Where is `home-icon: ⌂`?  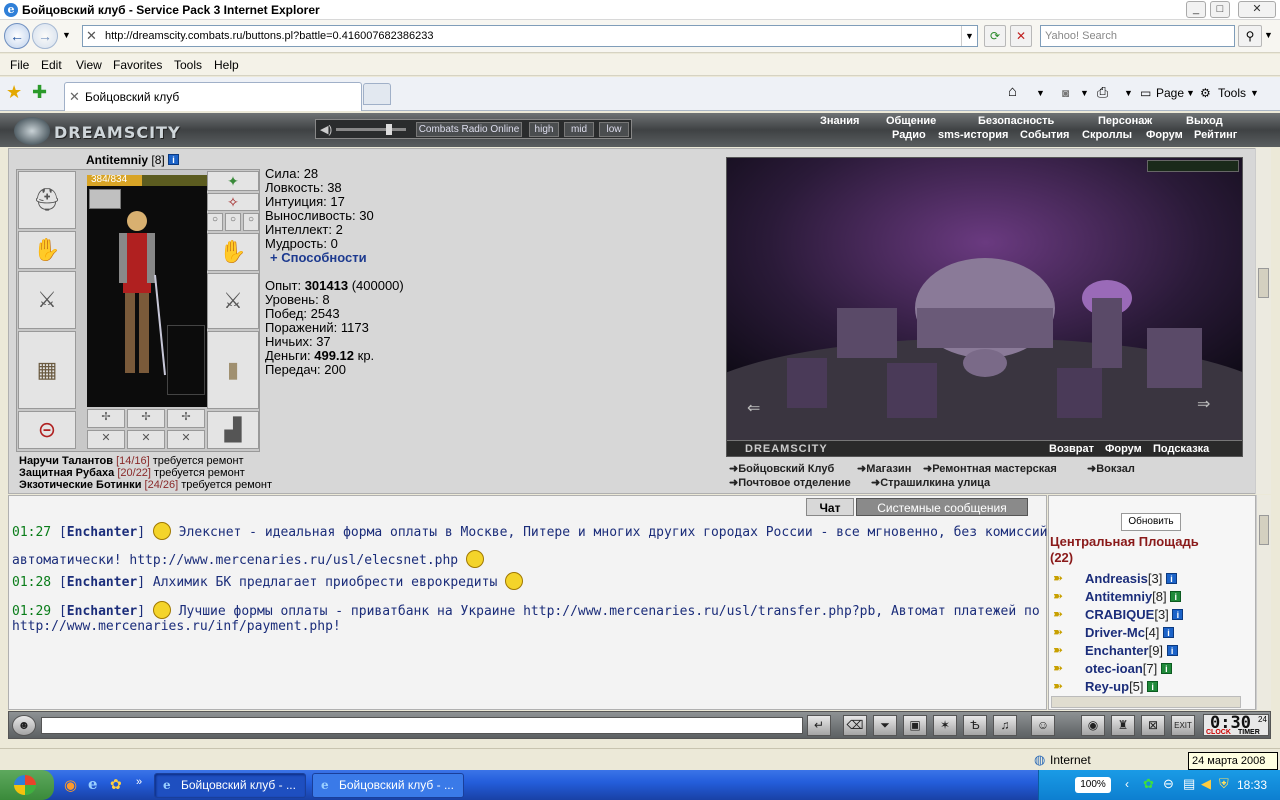 home-icon: ⌂ is located at coordinates (1012, 91).